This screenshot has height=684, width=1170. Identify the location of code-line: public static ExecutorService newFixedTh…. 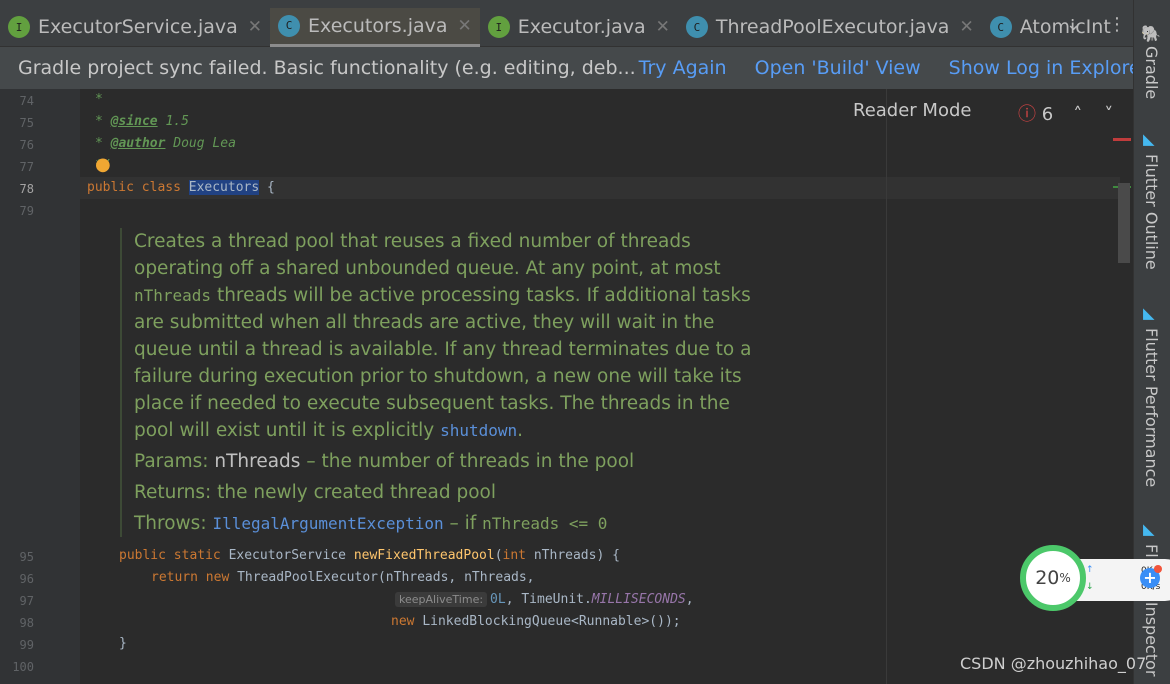
(369, 555).